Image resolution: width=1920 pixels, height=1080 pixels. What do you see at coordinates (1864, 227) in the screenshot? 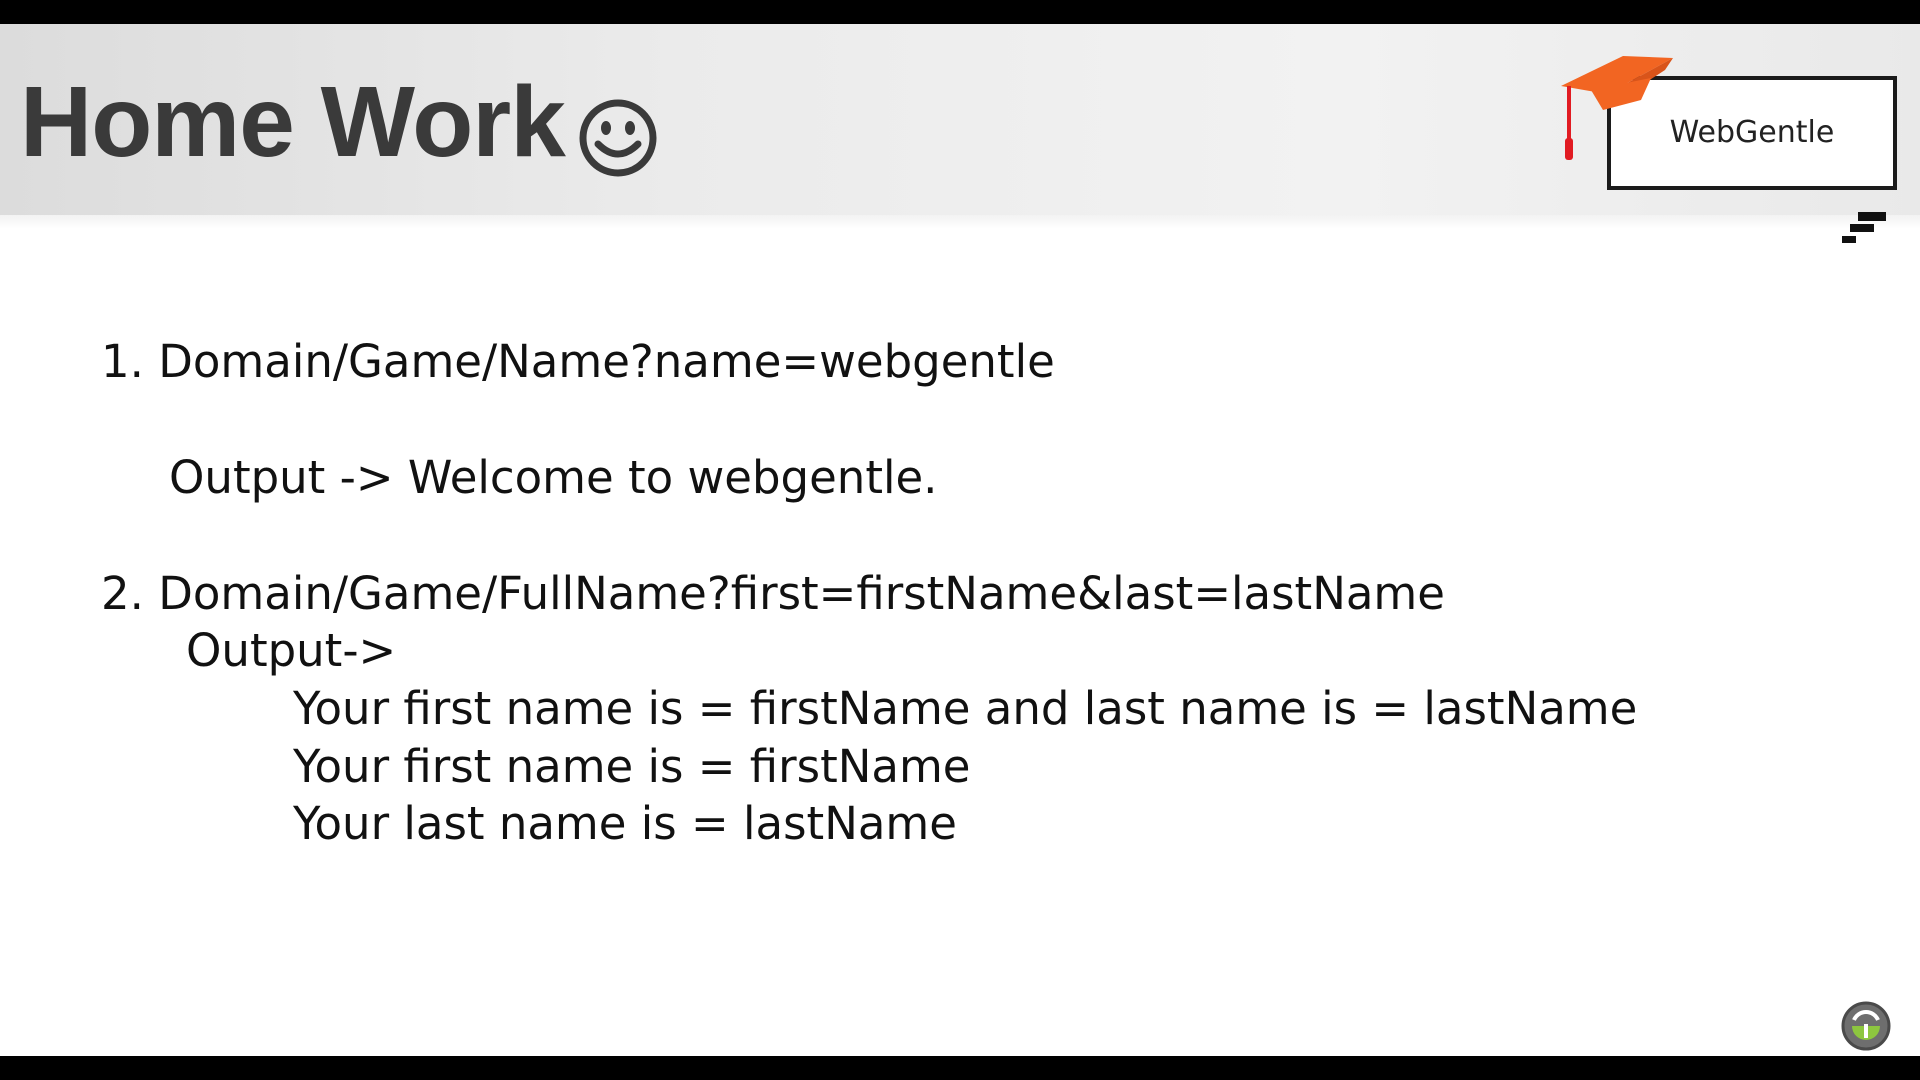
I see `stairs-icon` at bounding box center [1864, 227].